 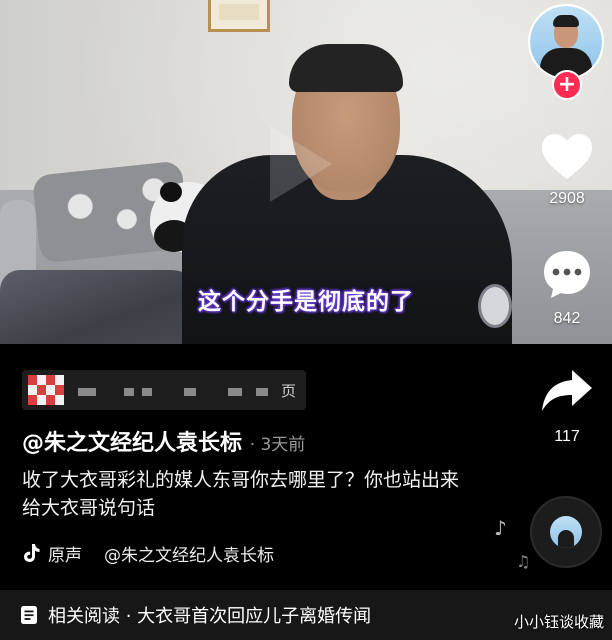 What do you see at coordinates (288, 390) in the screenshot?
I see `mosaic-suffix: 页` at bounding box center [288, 390].